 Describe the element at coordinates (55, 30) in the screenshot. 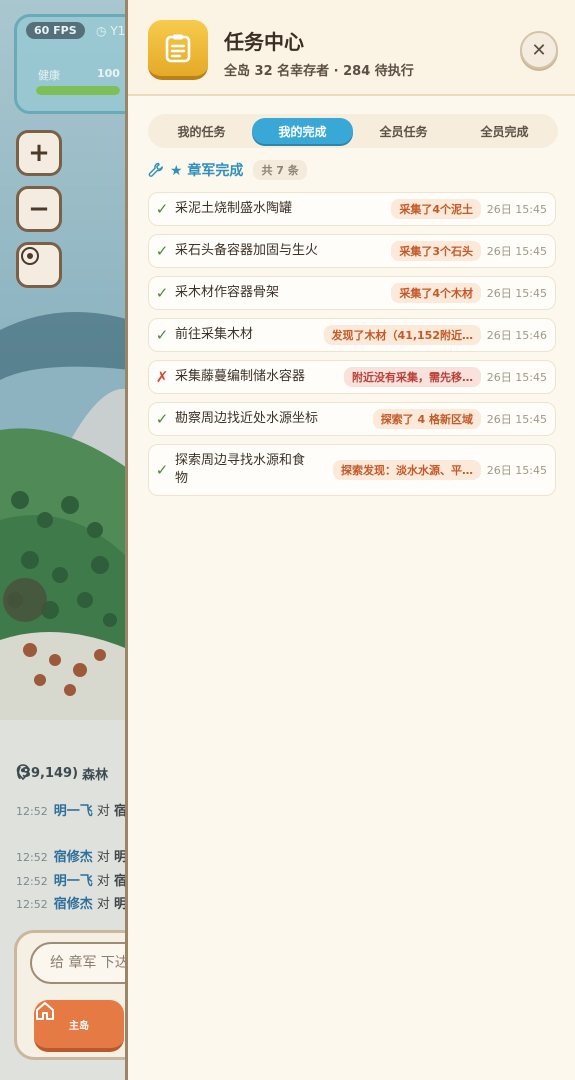

I see `fps-badge: 60 FPS` at that location.